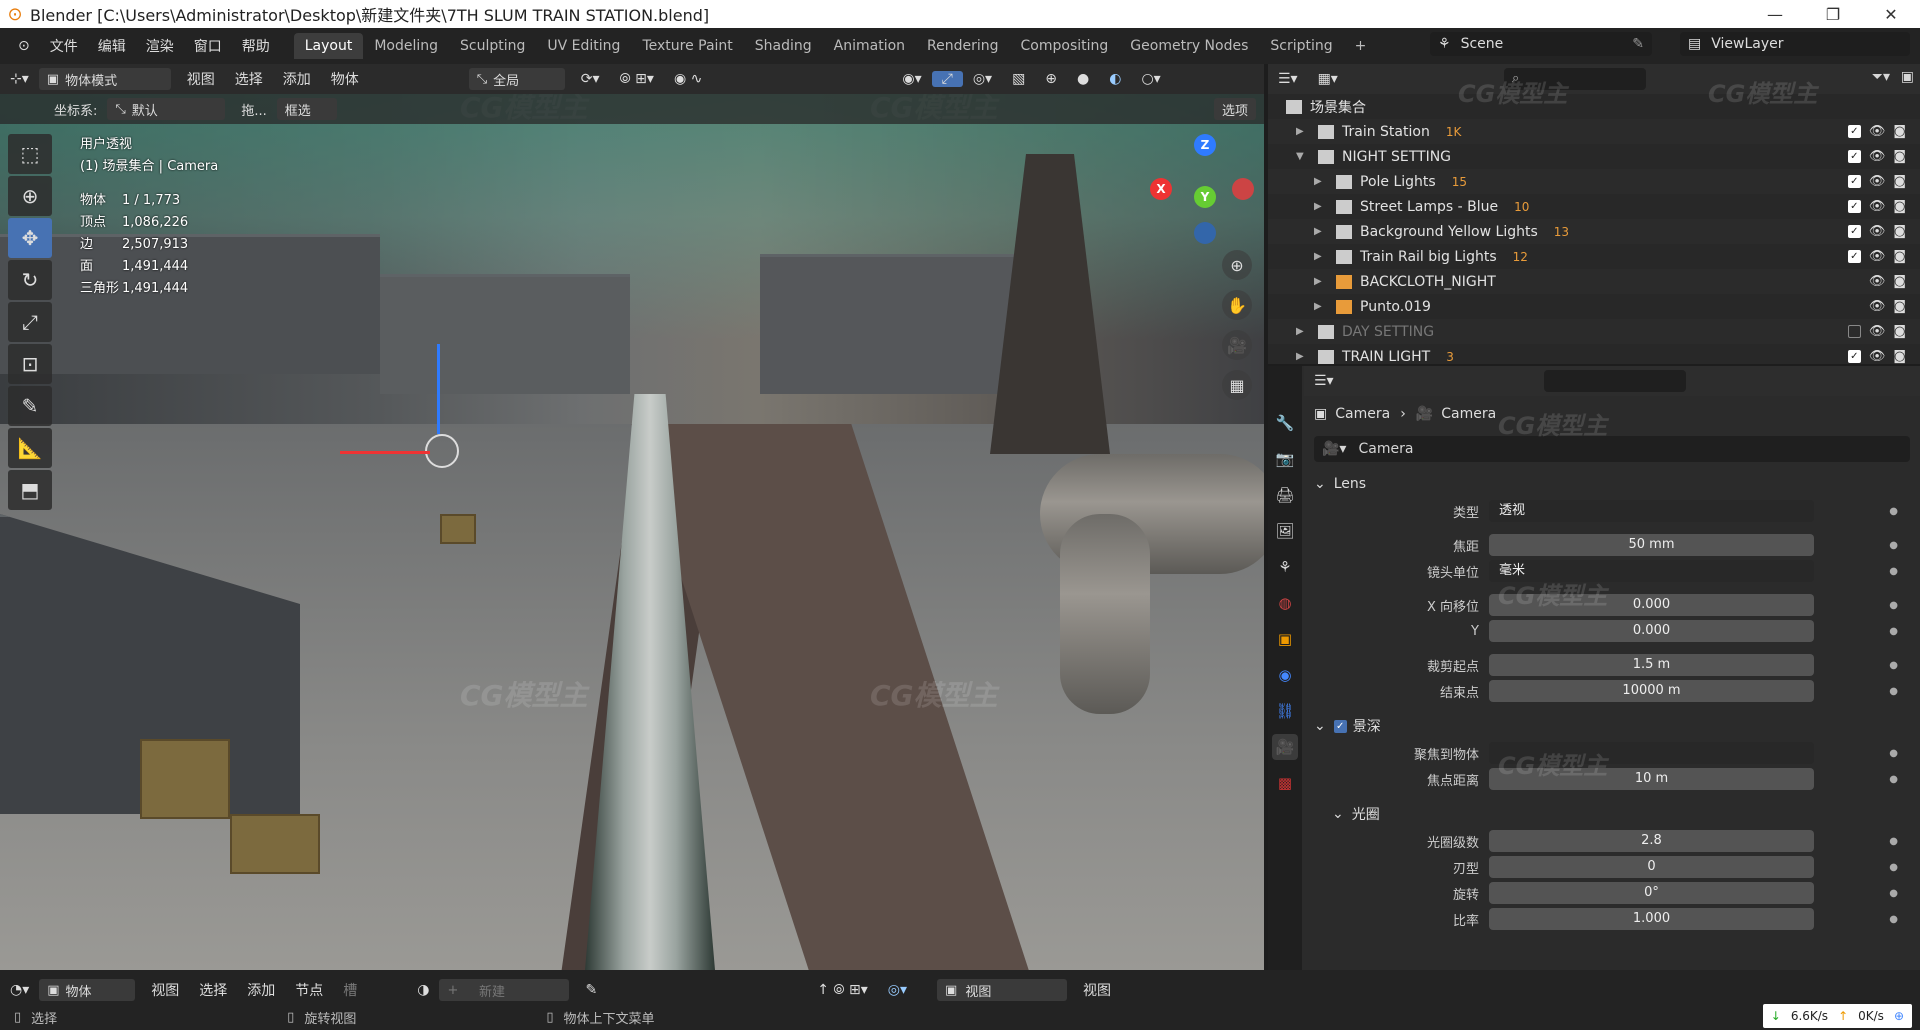  What do you see at coordinates (166, 109) in the screenshot?
I see `coord-dropdown: ⤡ 默认` at bounding box center [166, 109].